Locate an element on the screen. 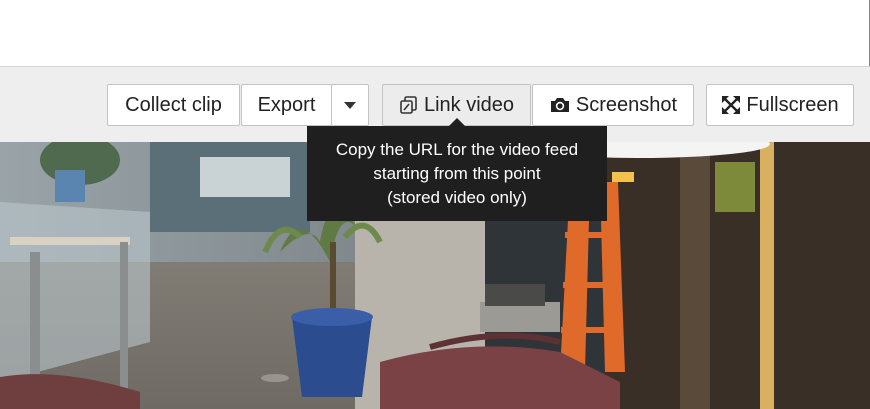  collect-clip-label: Collect clip is located at coordinates (173, 104).